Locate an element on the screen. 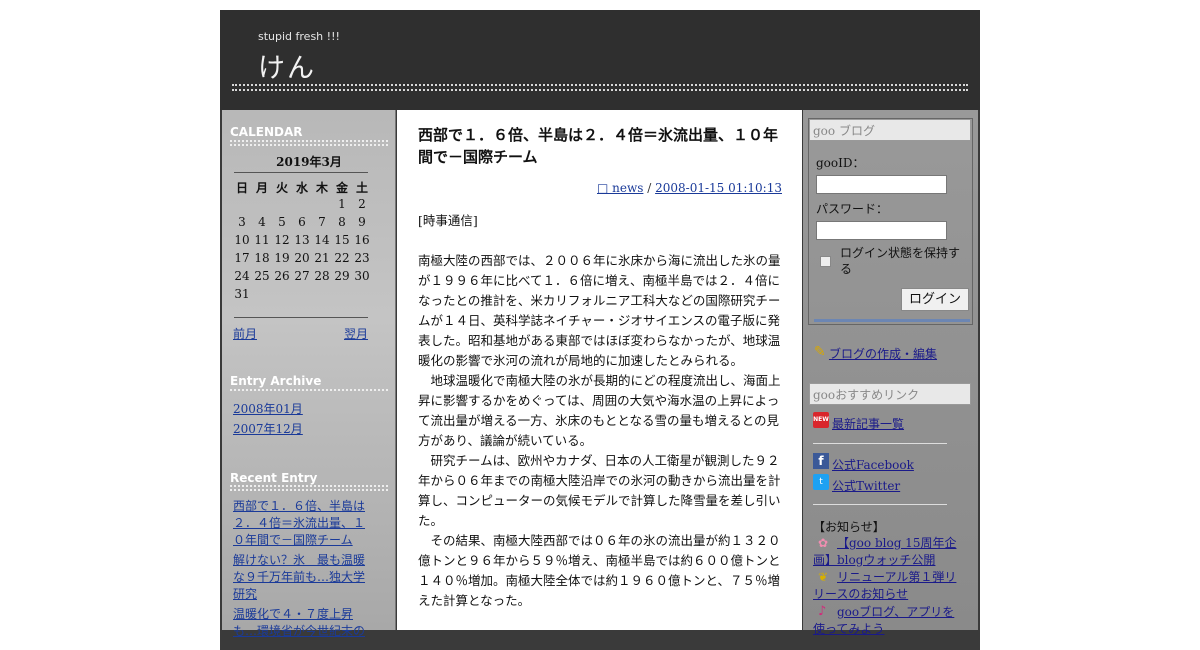 The height and width of the screenshot is (650, 1200). archive-item: 2008年01月 is located at coordinates (268, 409).